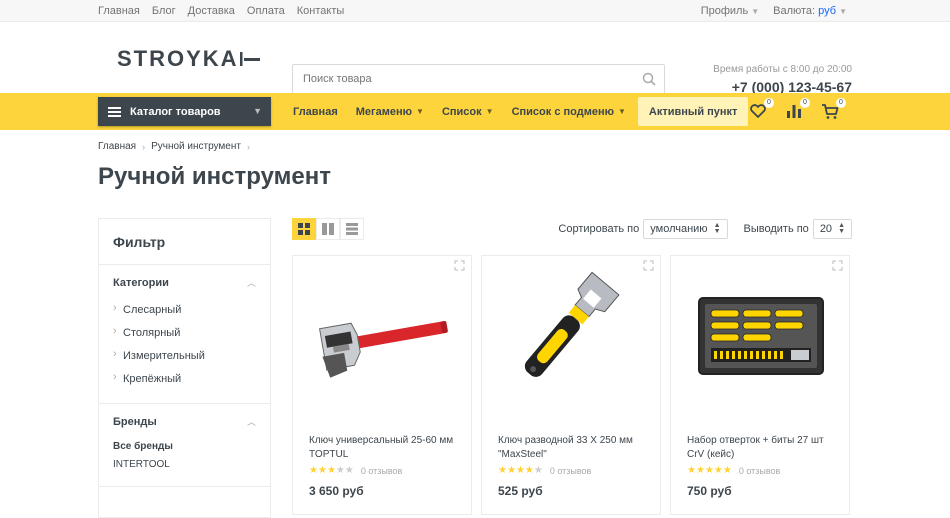 The height and width of the screenshot is (518, 950). I want to click on product-name: Ключ разводной 33 X 250 мм "MaxSteel", so click(573, 448).